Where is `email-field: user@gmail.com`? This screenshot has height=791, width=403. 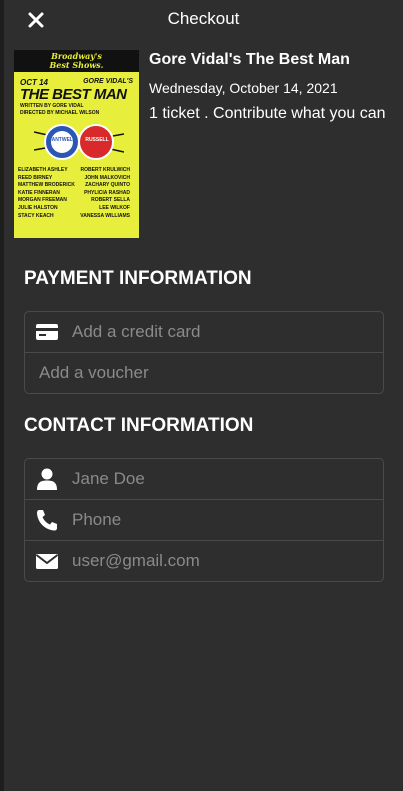 email-field: user@gmail.com is located at coordinates (204, 560).